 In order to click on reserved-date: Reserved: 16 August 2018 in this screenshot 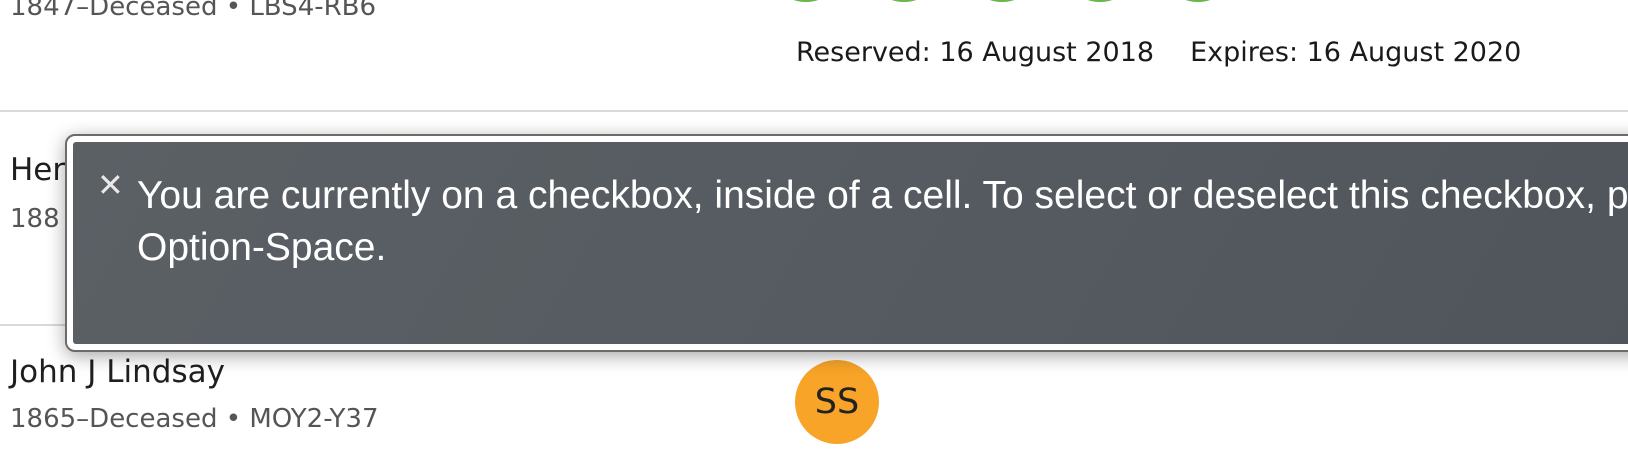, I will do `click(975, 52)`.